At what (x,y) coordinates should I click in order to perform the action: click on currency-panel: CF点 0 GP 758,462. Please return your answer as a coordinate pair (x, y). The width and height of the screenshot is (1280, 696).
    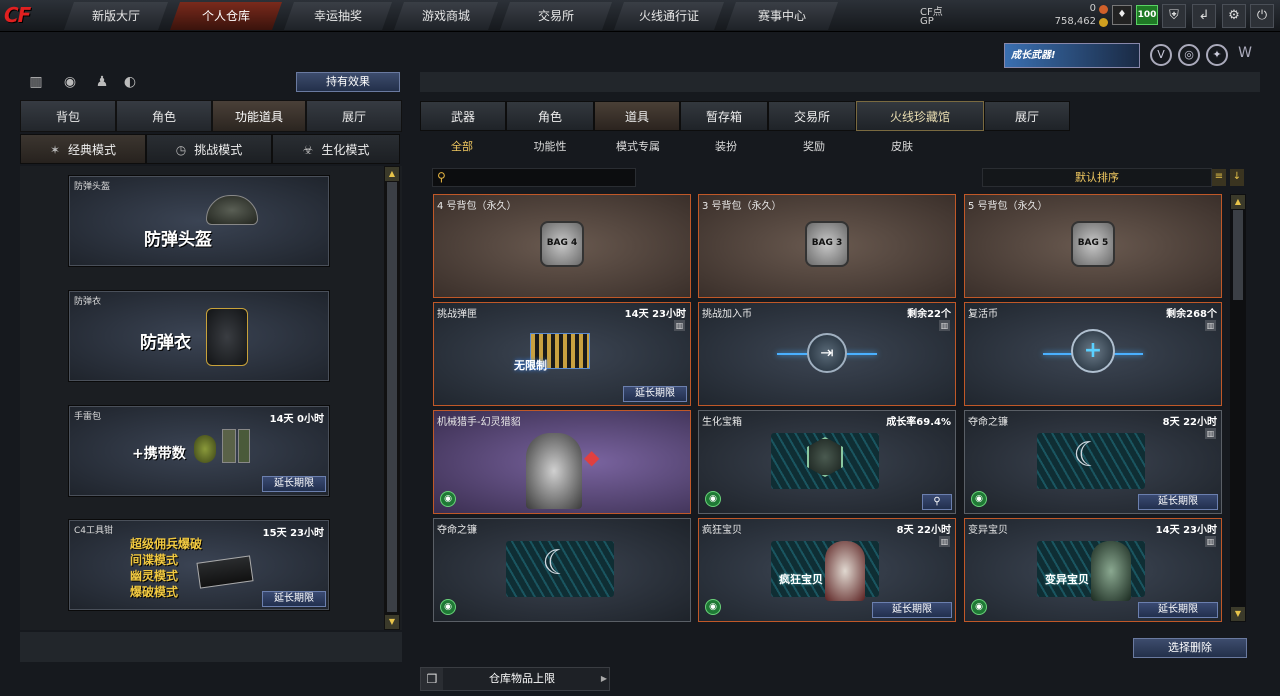
    Looking at the image, I should click on (1014, 16).